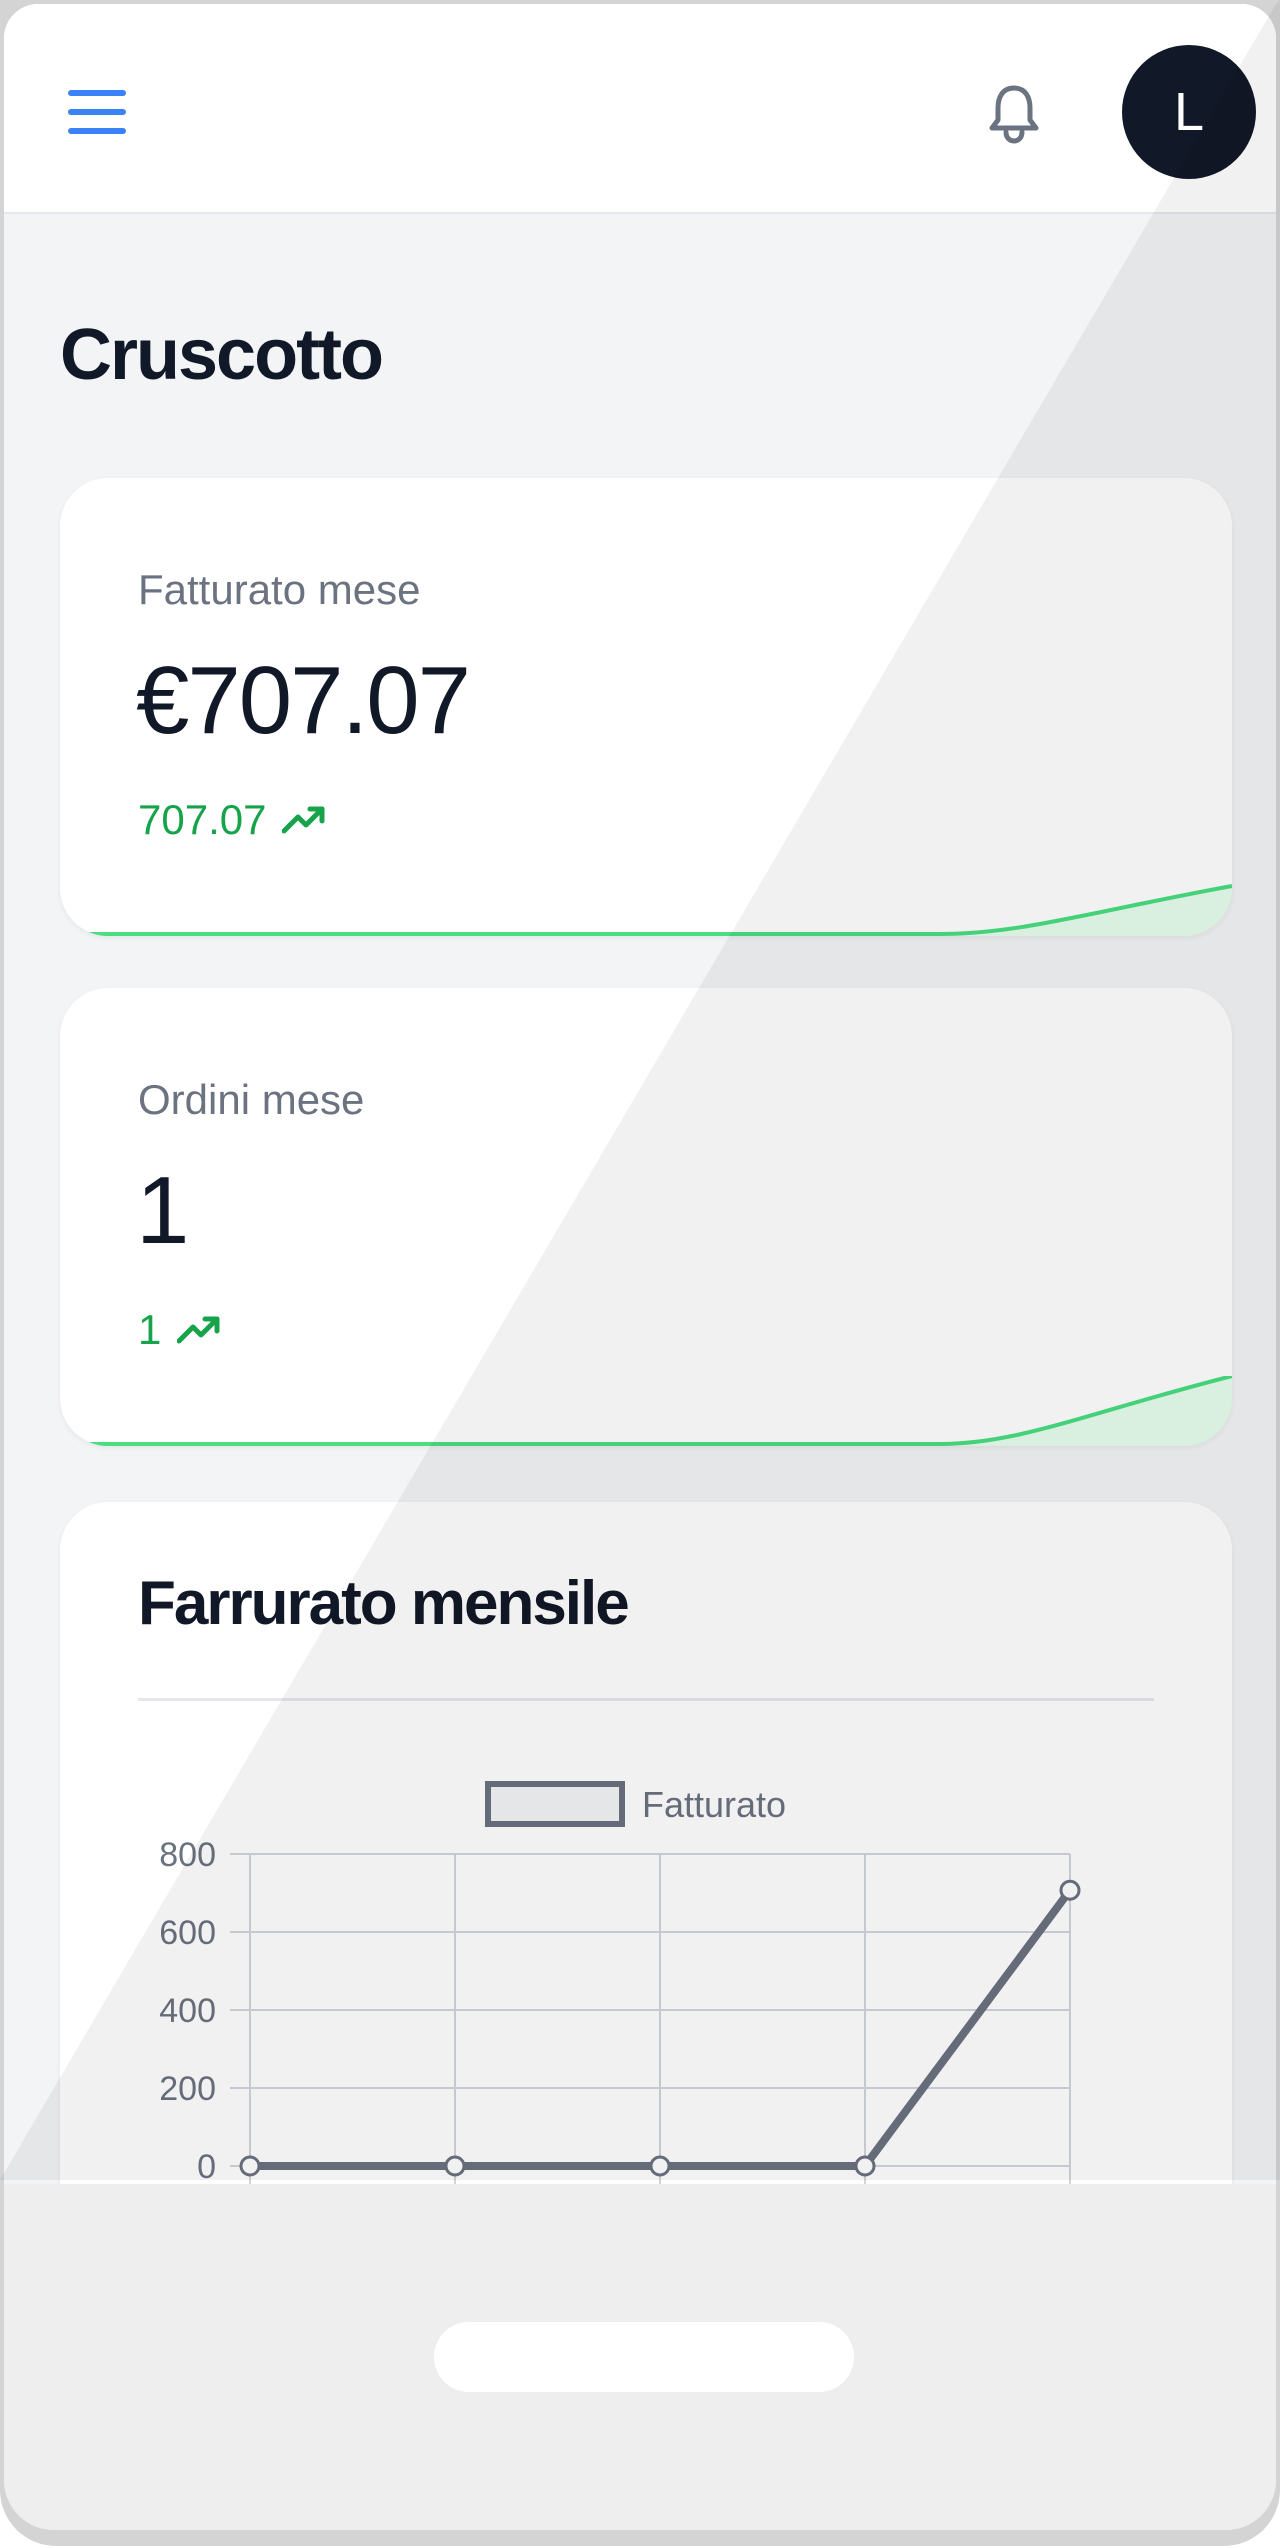  Describe the element at coordinates (251, 1099) in the screenshot. I see `orders-label: Ordini mese` at that location.